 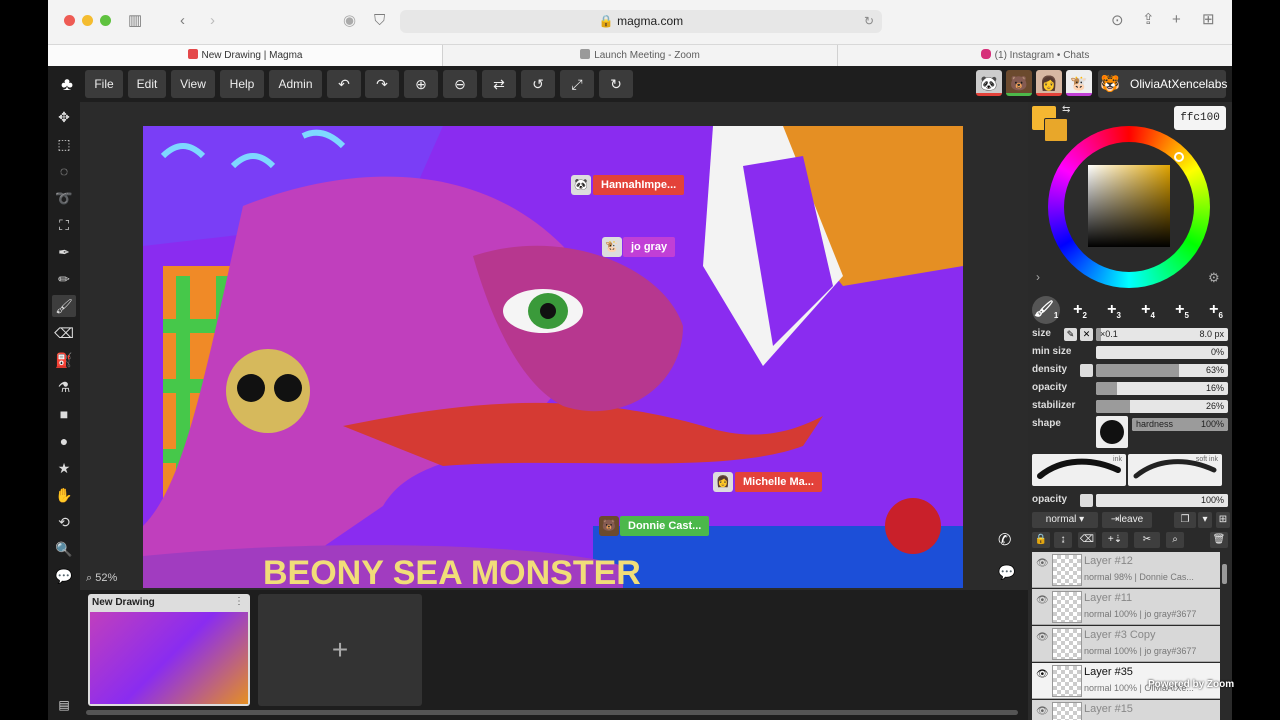 What do you see at coordinates (1049, 83) in the screenshot?
I see `user-avatar-photo: 👩` at bounding box center [1049, 83].